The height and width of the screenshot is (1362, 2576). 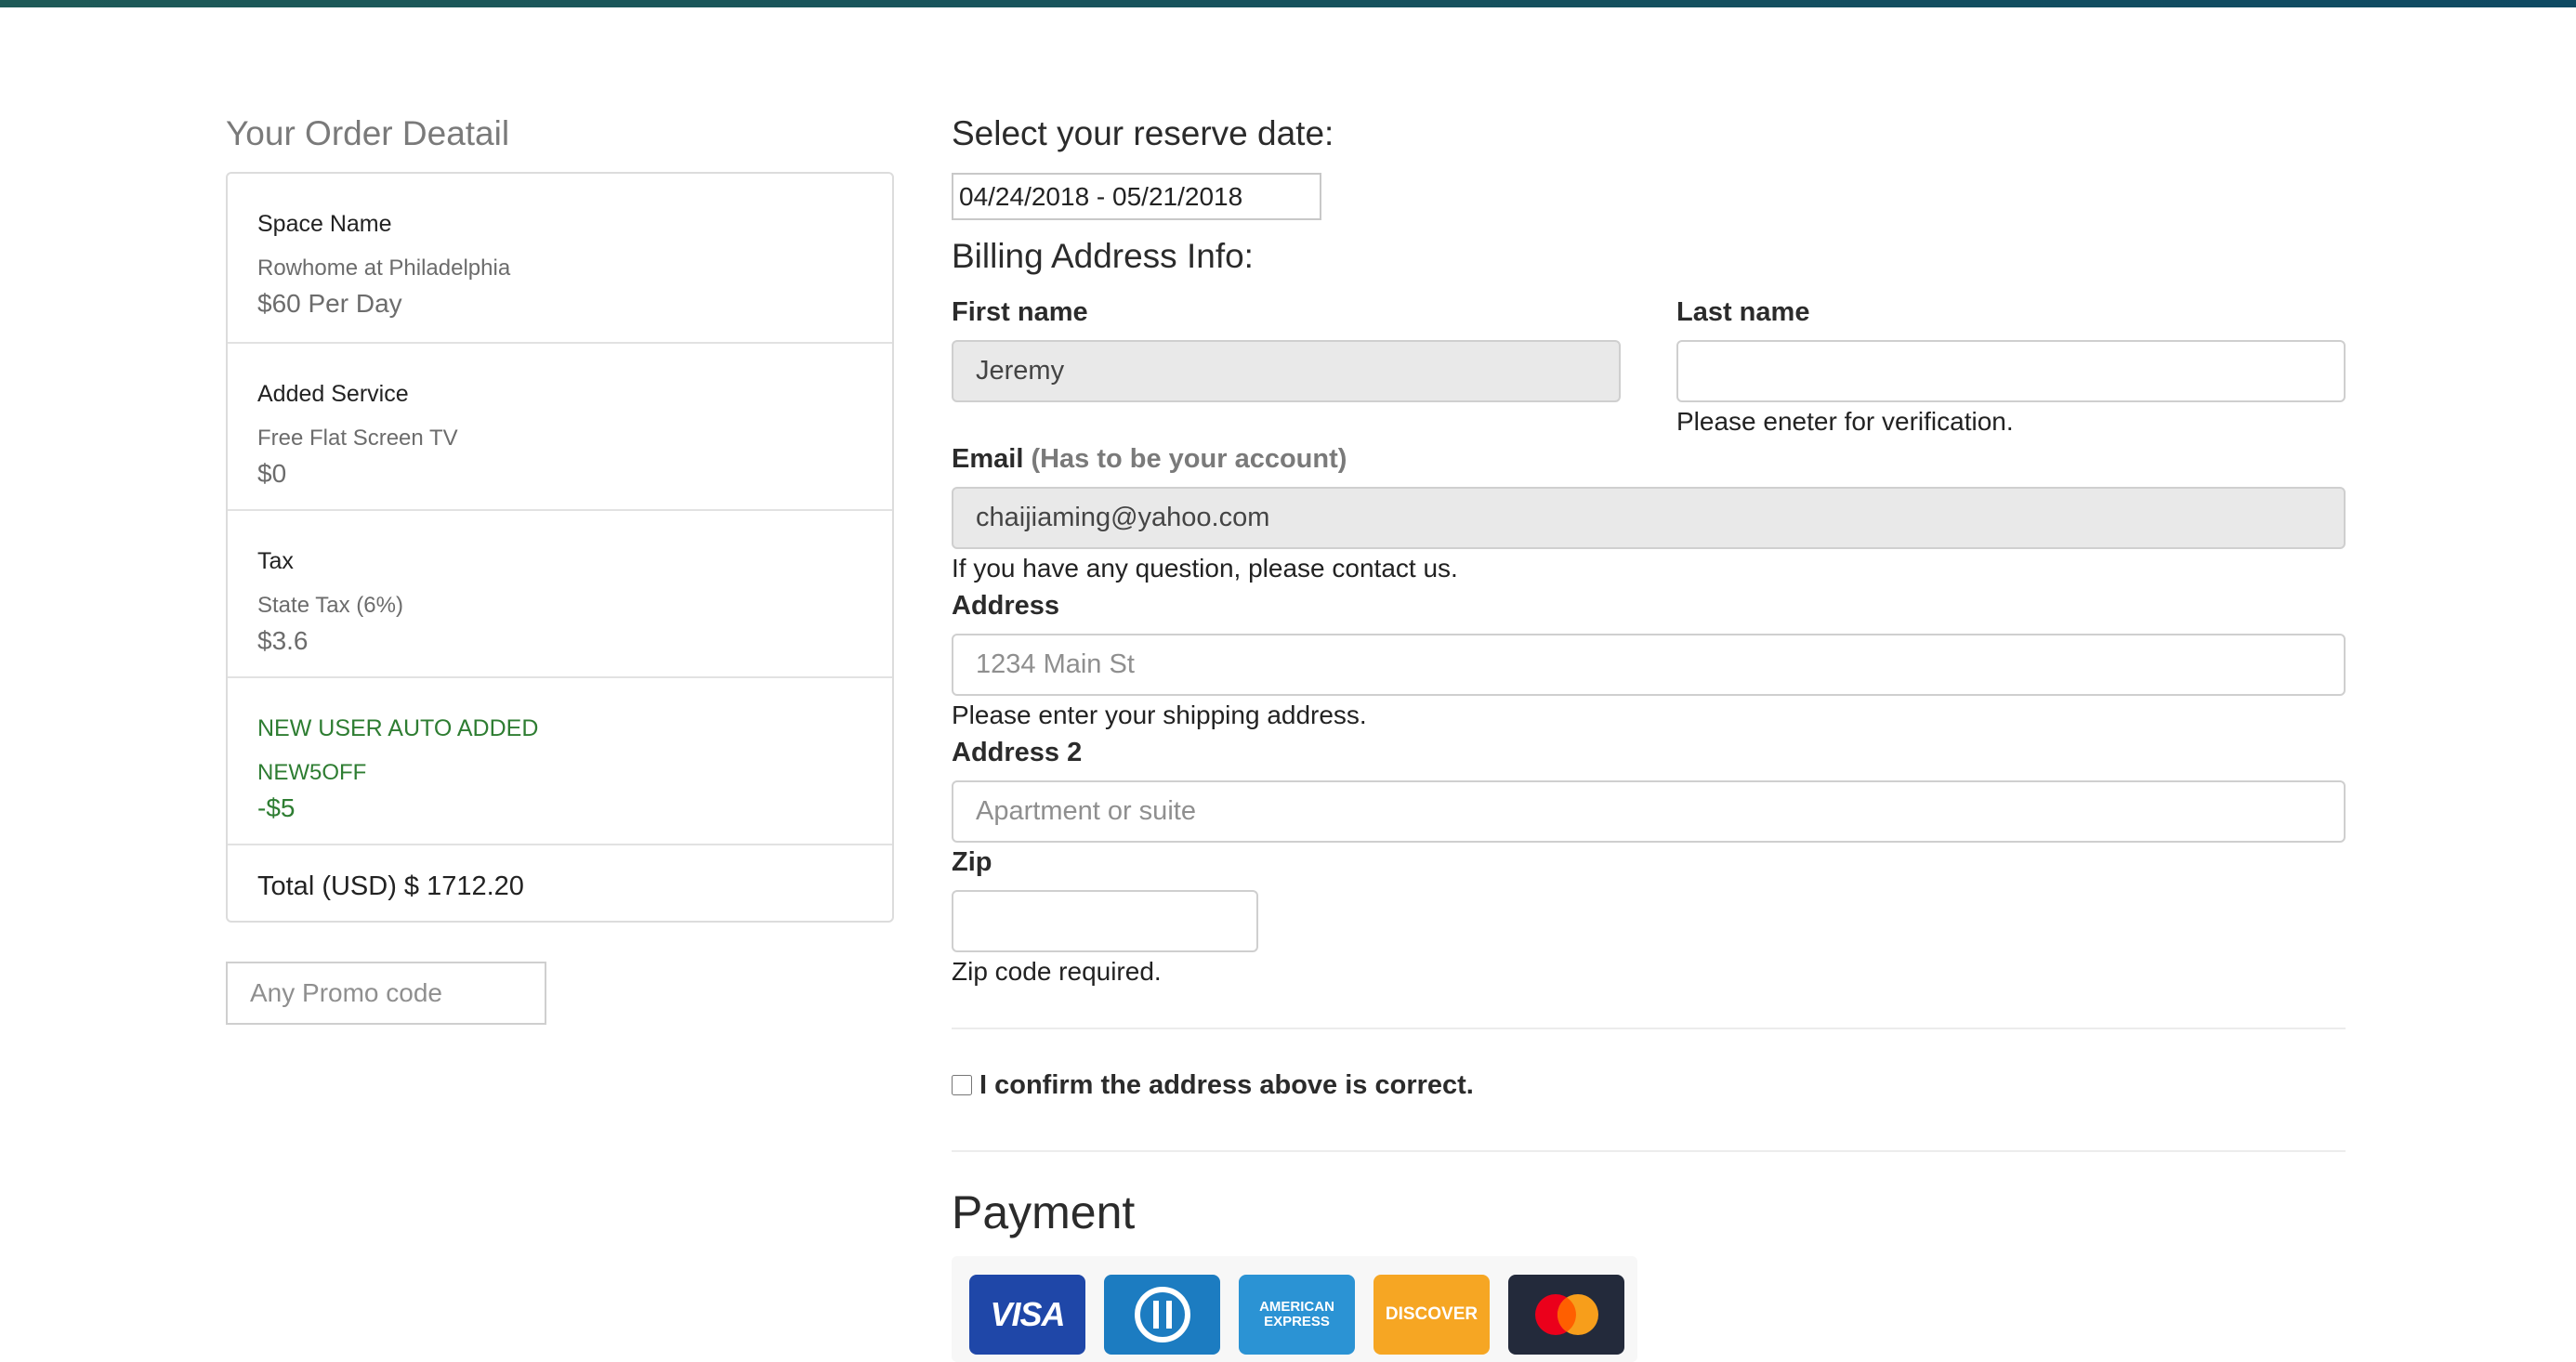 What do you see at coordinates (1226, 1084) in the screenshot?
I see `confirm-address-label: I confirm the address above is correct.` at bounding box center [1226, 1084].